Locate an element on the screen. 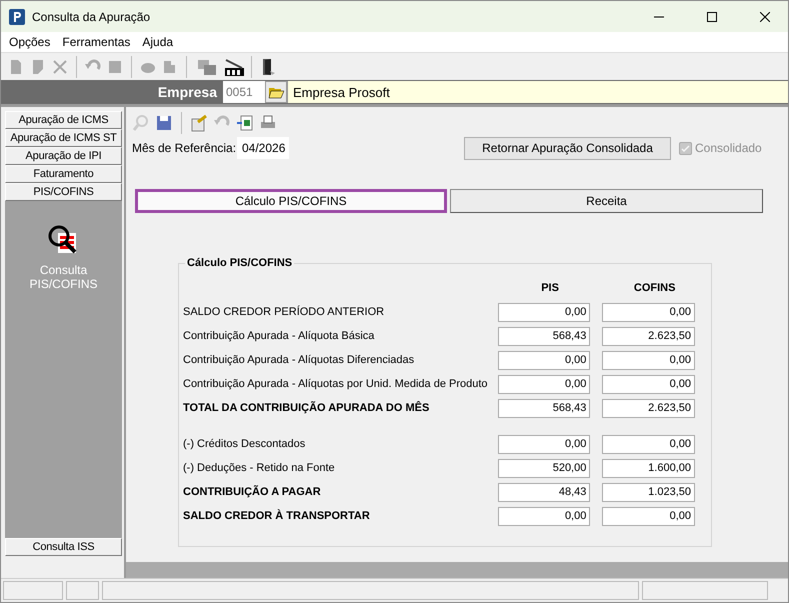  sidebar-item: PIS/COFINS is located at coordinates (63, 192).